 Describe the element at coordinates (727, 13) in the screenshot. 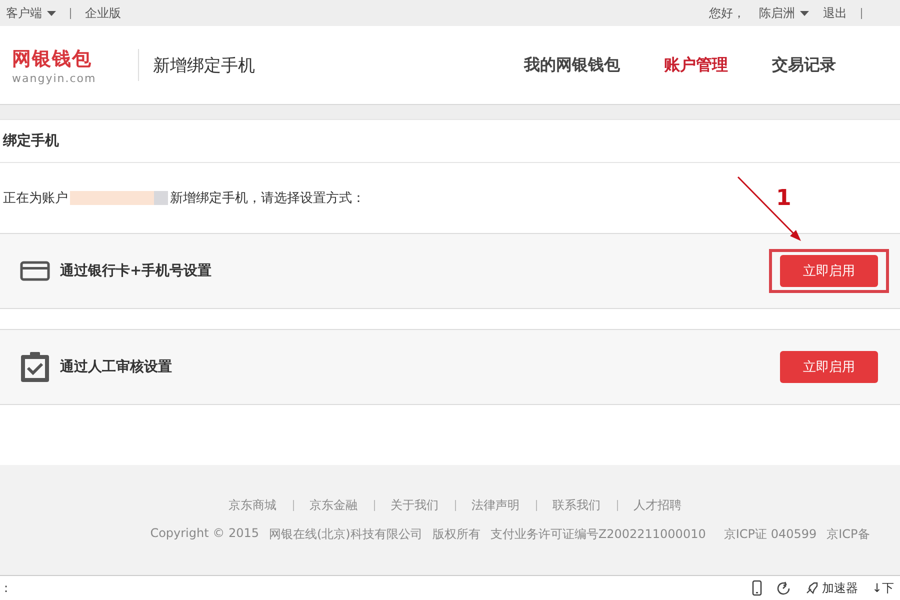

I see `greeting-text: 您好，` at that location.